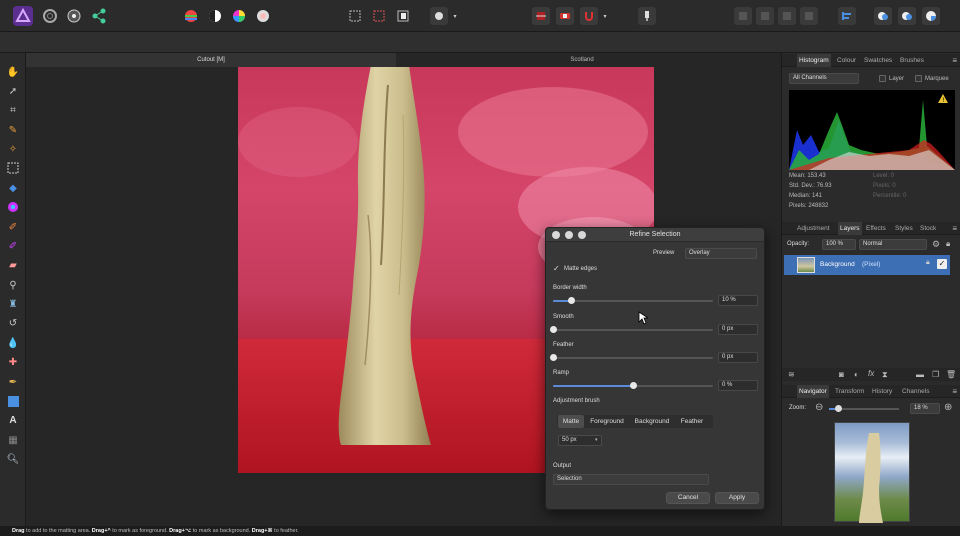 The image size is (960, 536). I want to click on chevron-down-icon: ▾, so click(605, 16).